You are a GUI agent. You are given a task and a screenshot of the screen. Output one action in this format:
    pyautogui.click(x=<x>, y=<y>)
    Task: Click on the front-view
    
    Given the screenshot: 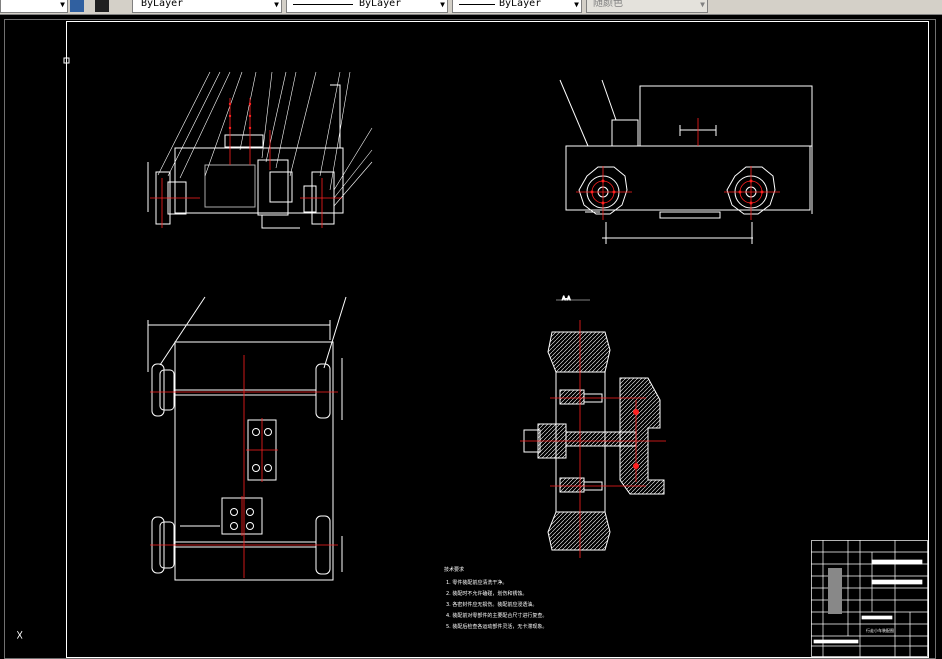 What is the action you would take?
    pyautogui.click(x=260, y=150)
    